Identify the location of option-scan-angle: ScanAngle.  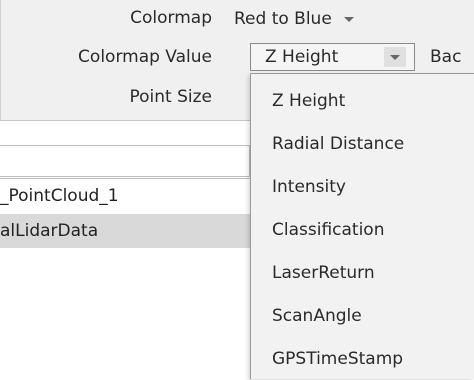
(362, 316).